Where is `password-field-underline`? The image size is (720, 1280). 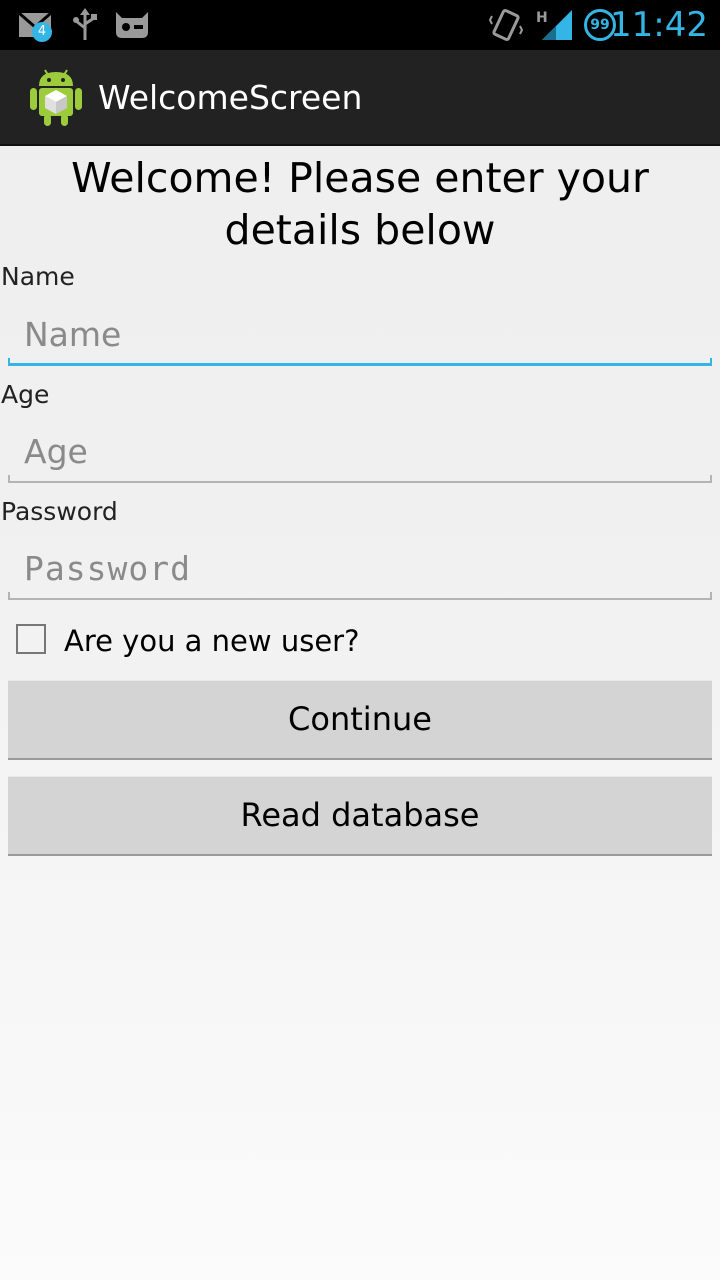
password-field-underline is located at coordinates (360, 596).